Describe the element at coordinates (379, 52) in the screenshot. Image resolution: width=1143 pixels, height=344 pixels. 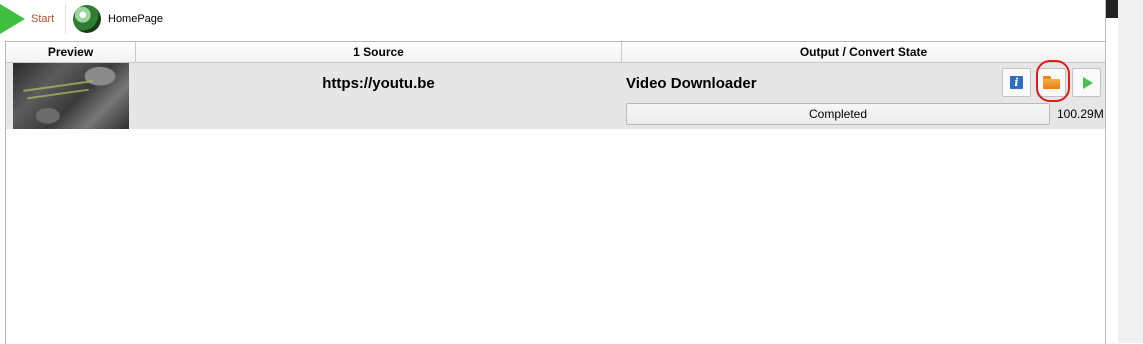
I see `column-header-source: 1 Source` at that location.